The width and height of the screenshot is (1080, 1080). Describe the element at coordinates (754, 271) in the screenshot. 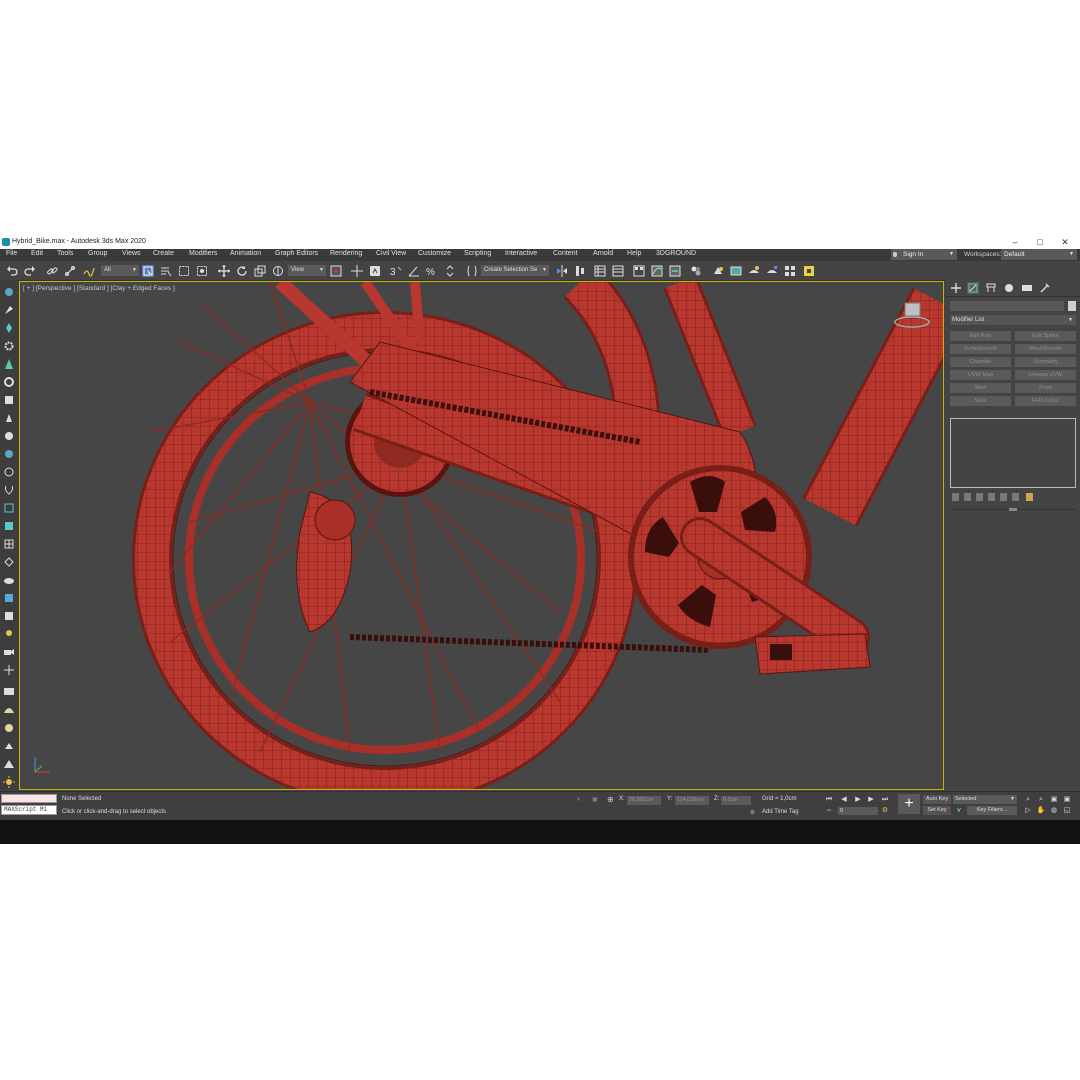

I see `render-production-icon` at that location.